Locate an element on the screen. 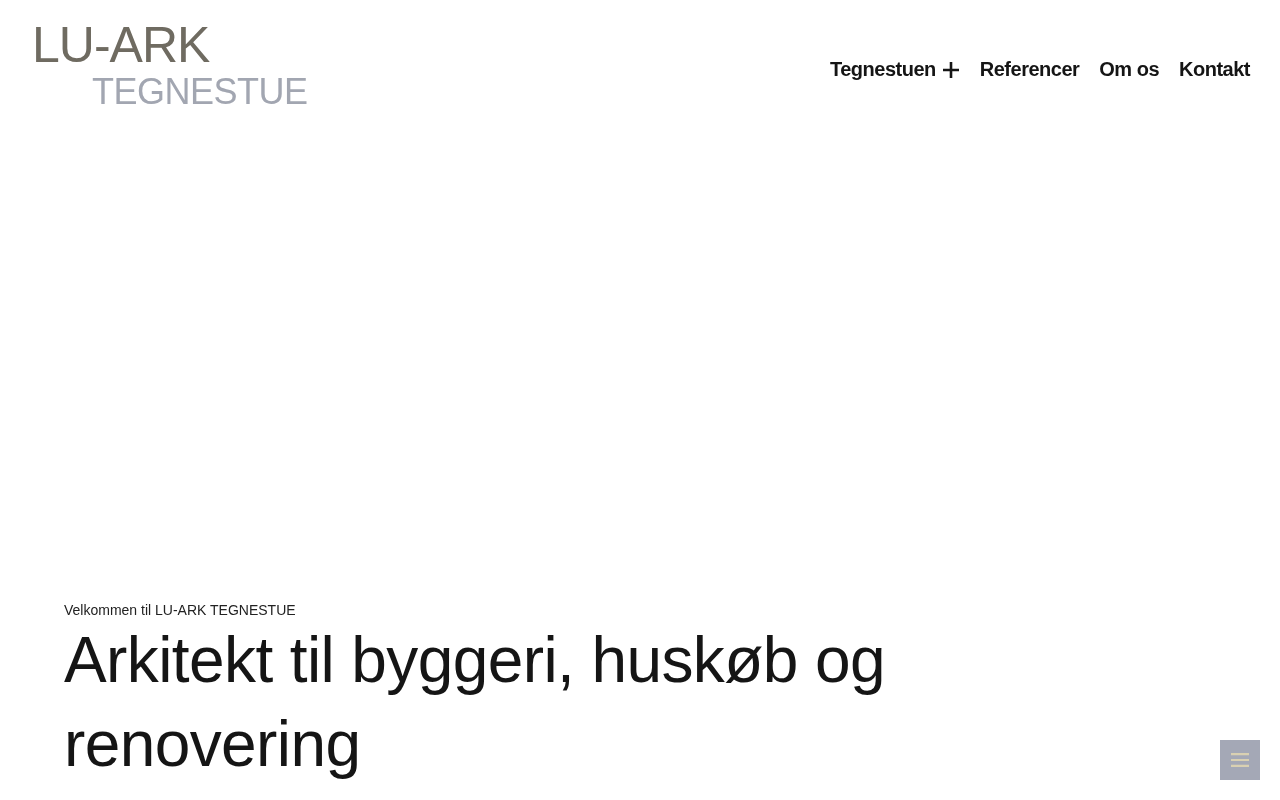  hero-heading: Arkitekt til byggeri, huskøb og renovering is located at coordinates (475, 702).